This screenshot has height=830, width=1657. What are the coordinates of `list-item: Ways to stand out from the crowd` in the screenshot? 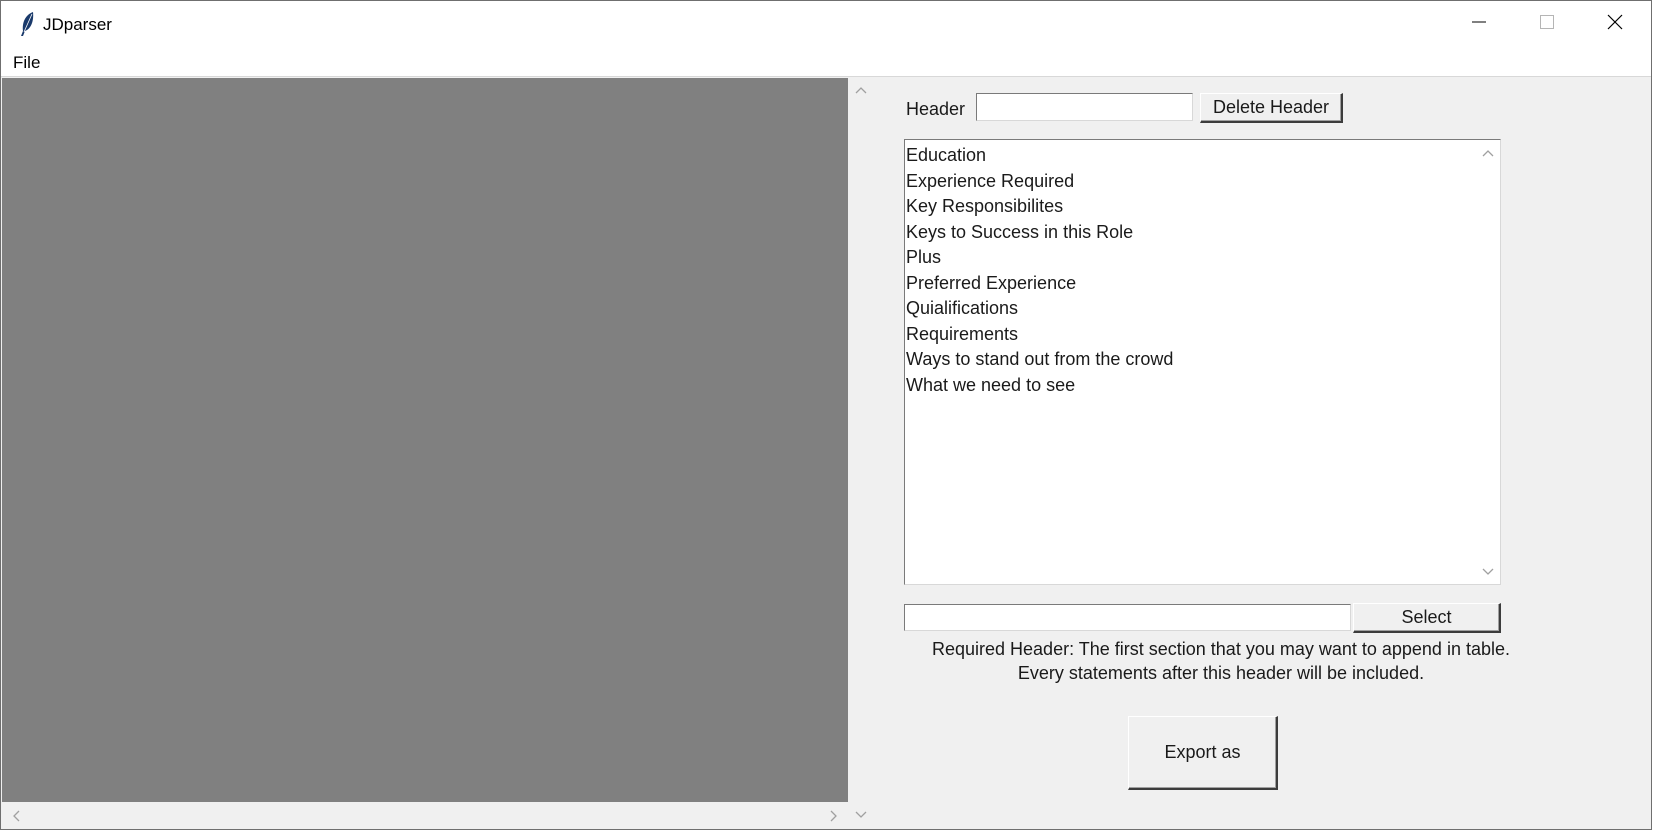 It's located at (1202, 360).